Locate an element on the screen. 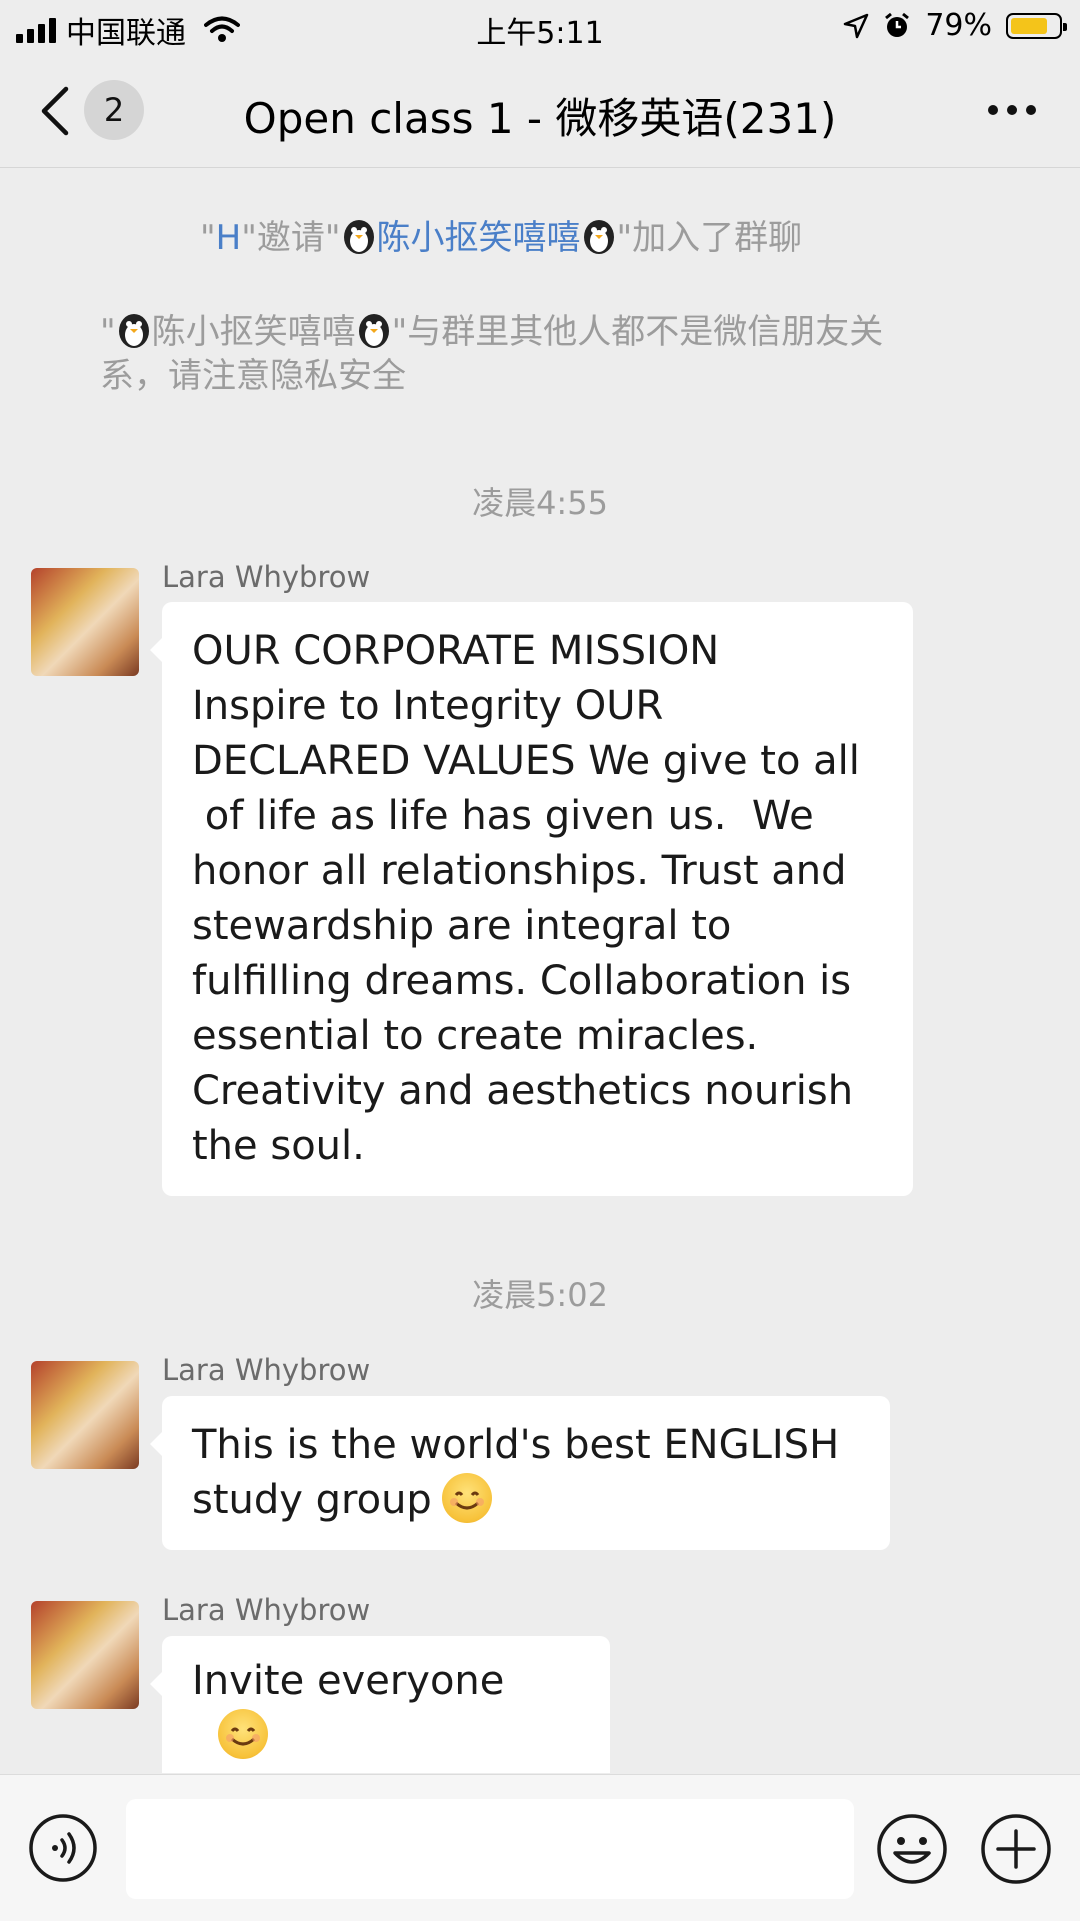 This screenshot has height=1921, width=1080. timestamp: 凌晨4:55 is located at coordinates (540, 503).